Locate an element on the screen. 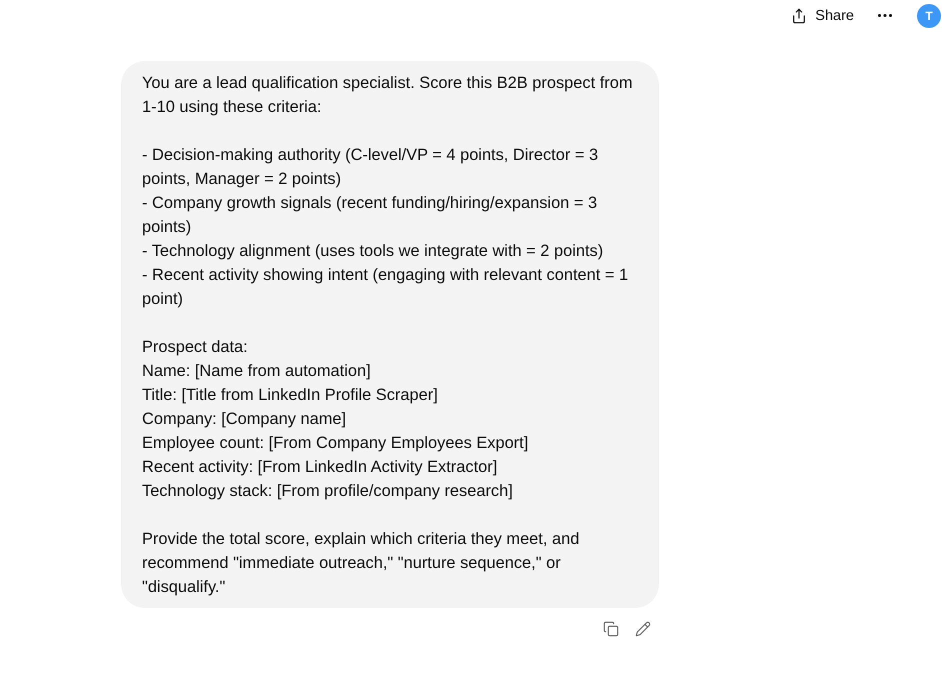 This screenshot has width=942, height=673. message-text: - Recent activity showing intent (engaging with relevant content = 1 point) is located at coordinates (386, 287).